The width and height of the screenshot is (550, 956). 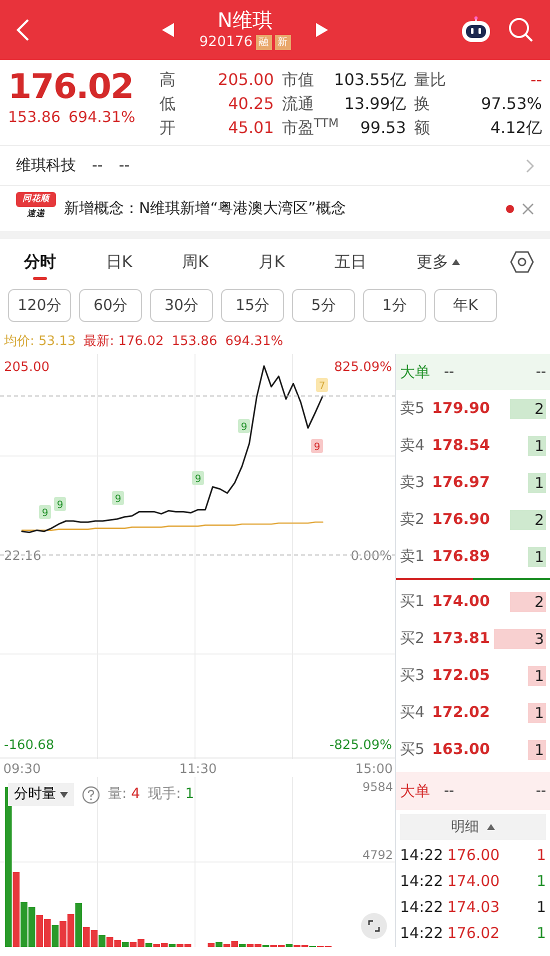 I want to click on time-label: 11:30, so click(x=198, y=769).